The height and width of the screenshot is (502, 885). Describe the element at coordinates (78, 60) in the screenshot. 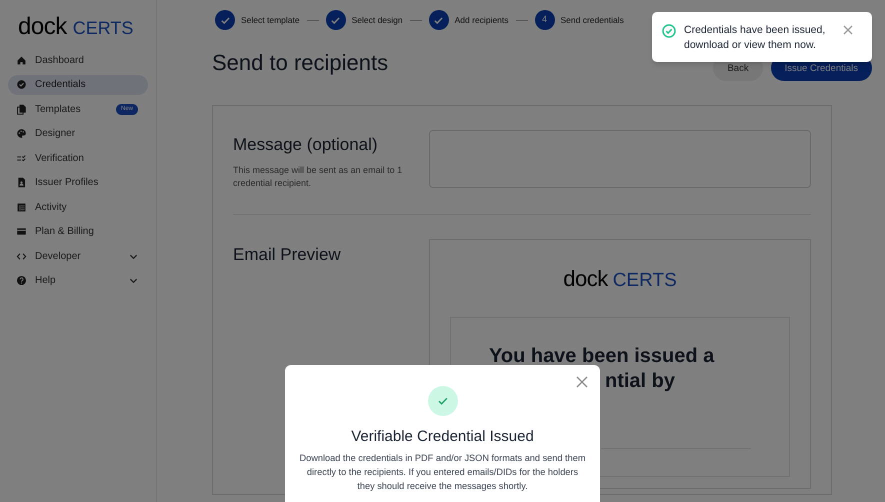

I see `sidebar-item: Dashboard` at that location.